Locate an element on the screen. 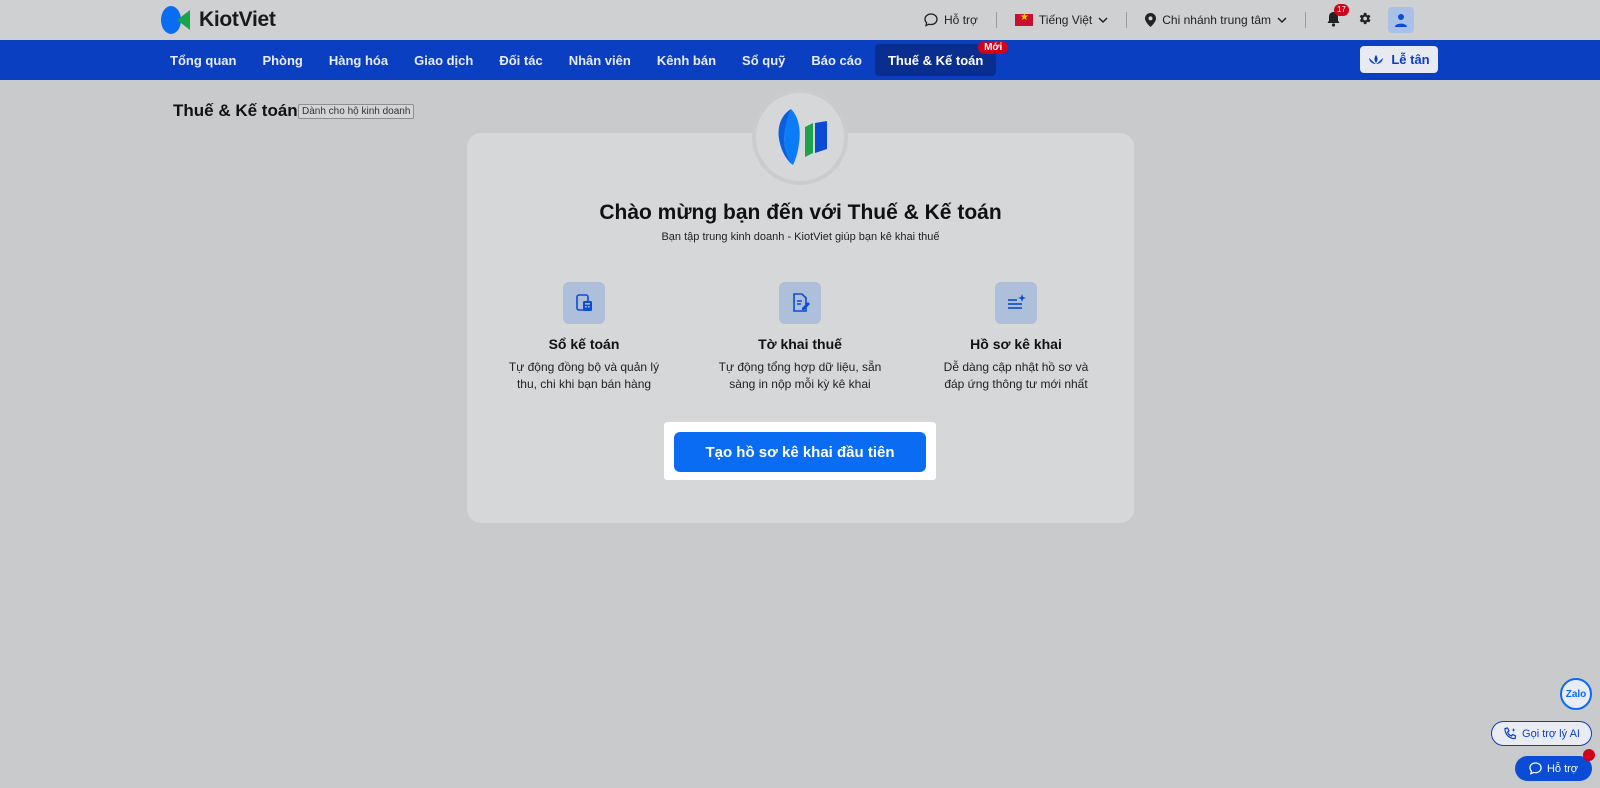 Image resolution: width=1600 pixels, height=788 pixels. help-chat-button: Hỗ trợ is located at coordinates (1553, 768).